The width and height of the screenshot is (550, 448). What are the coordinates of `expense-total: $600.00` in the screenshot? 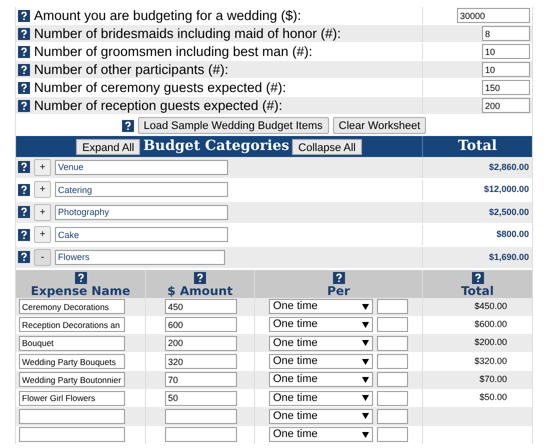 It's located at (490, 325).